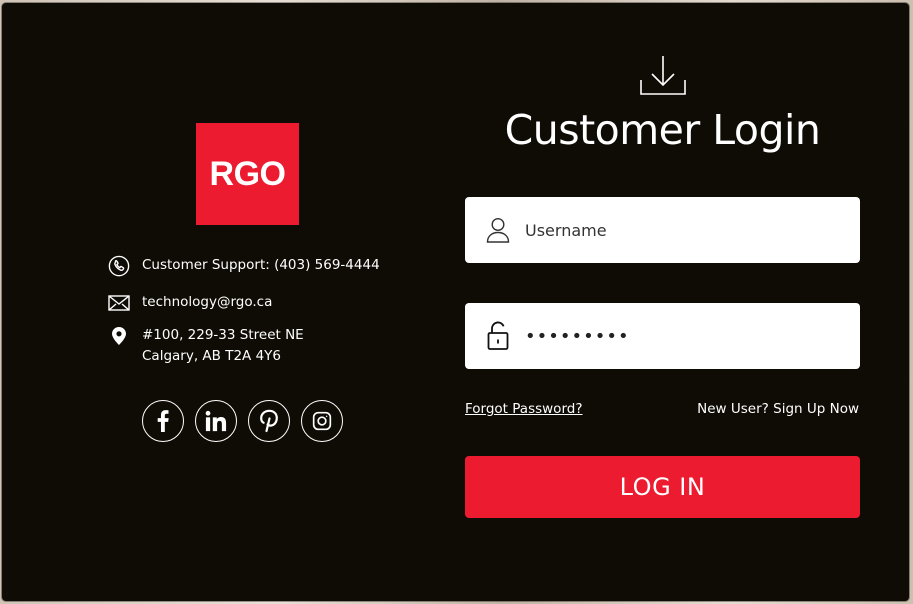 The height and width of the screenshot is (604, 913). I want to click on unlock-icon, so click(498, 336).